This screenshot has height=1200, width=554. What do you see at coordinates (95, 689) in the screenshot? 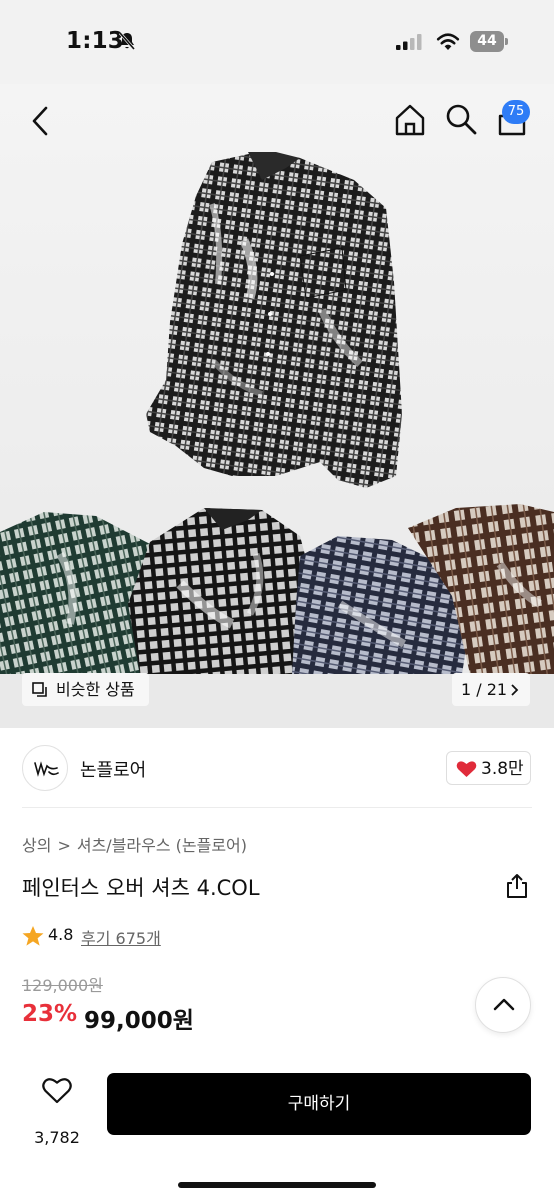
I see `similar-products-label: 비슷한 상품` at bounding box center [95, 689].